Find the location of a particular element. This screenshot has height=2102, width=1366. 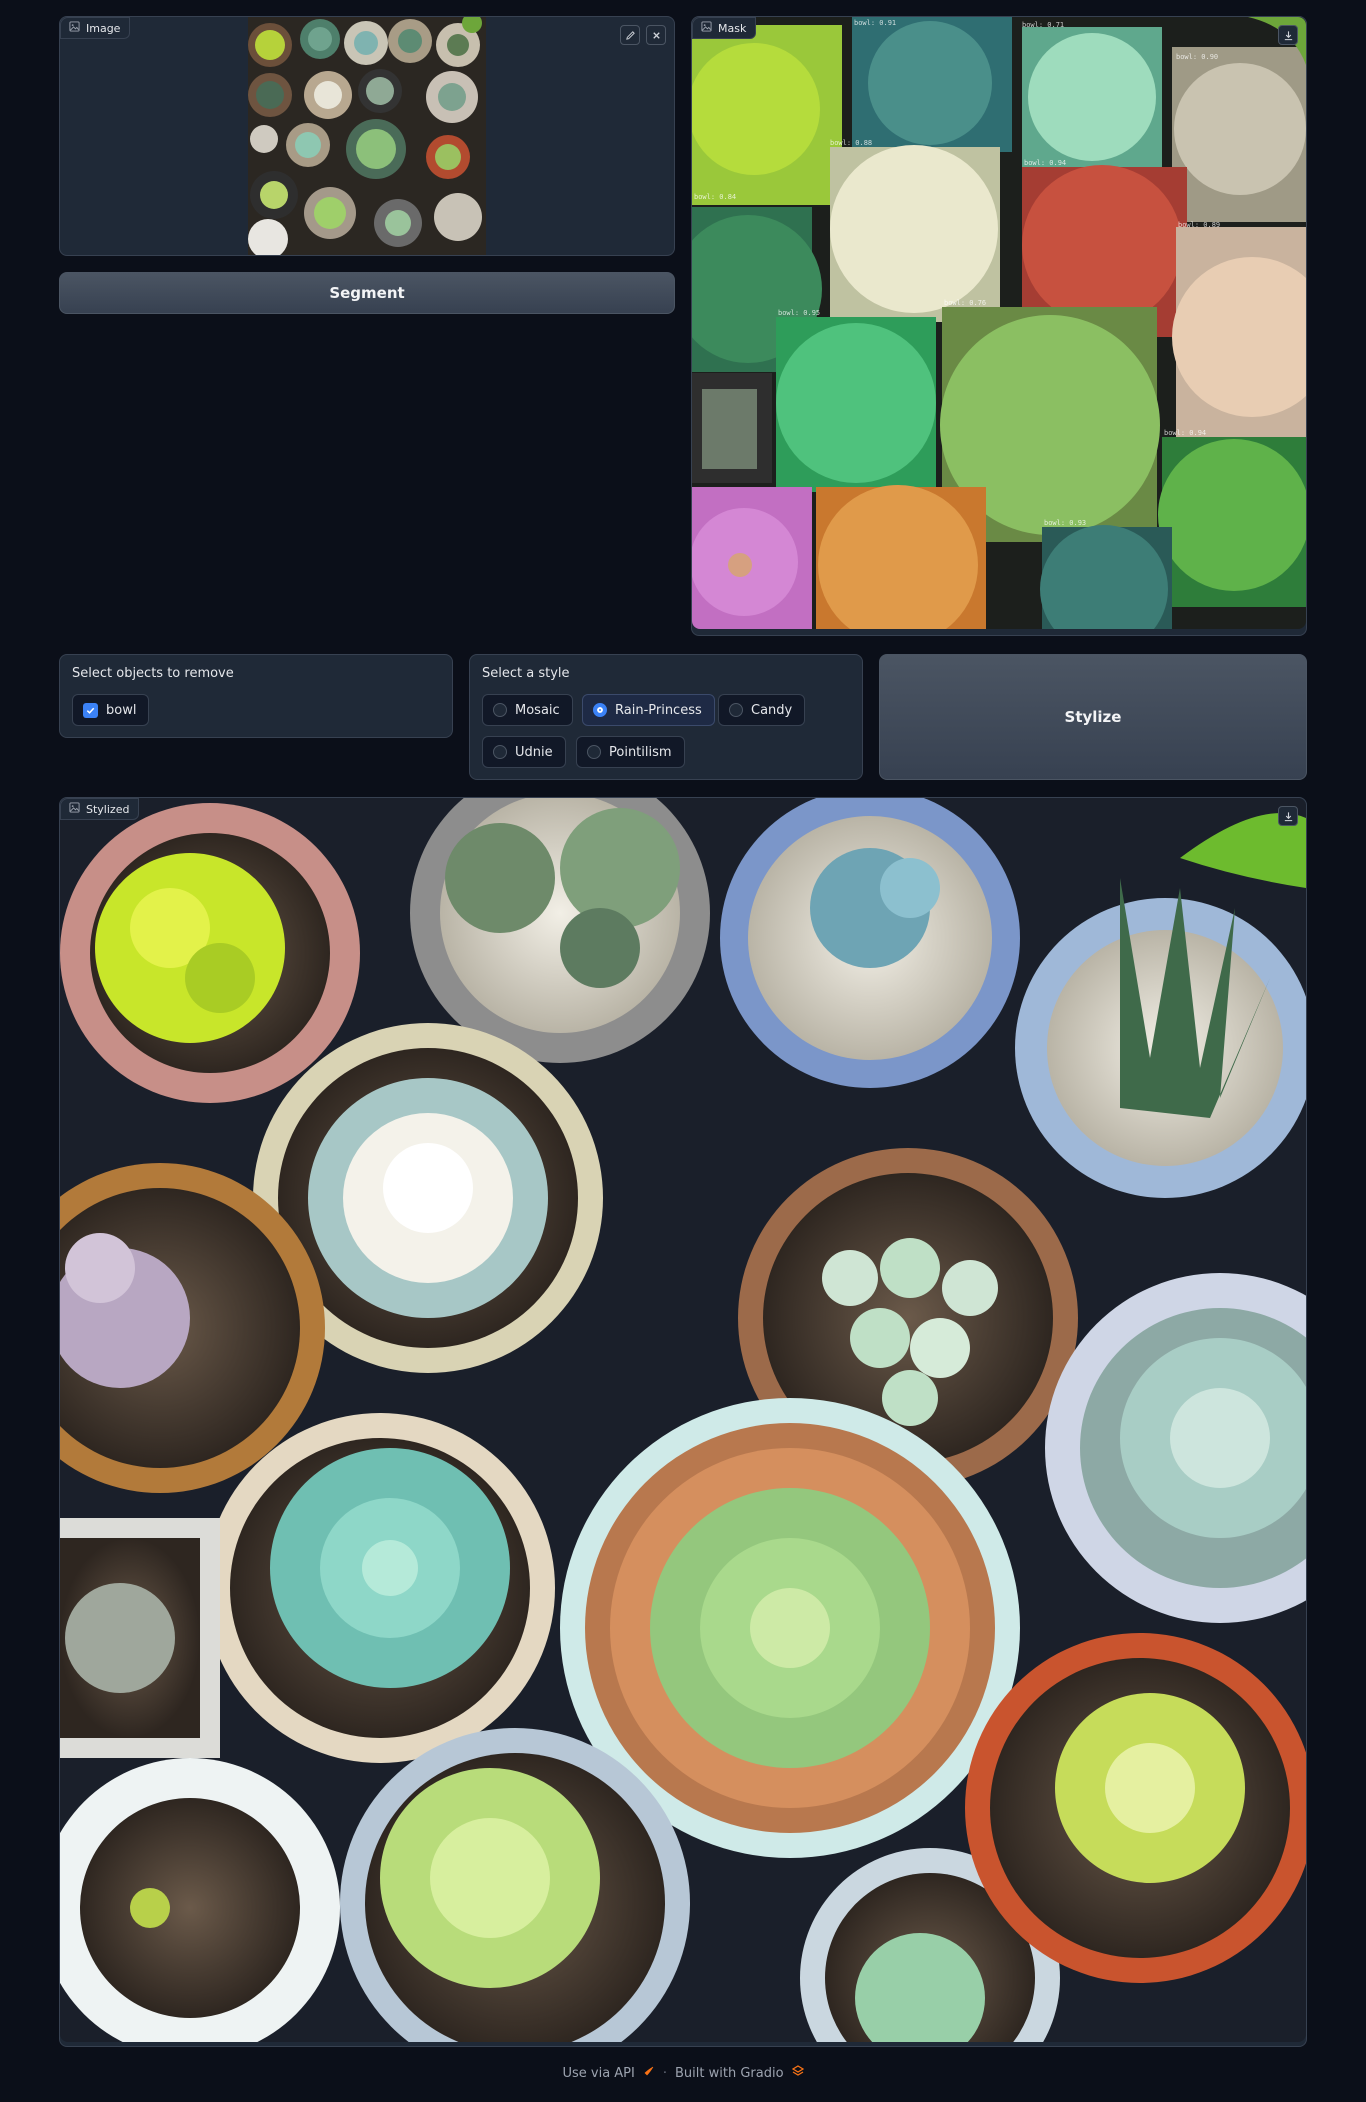

mask-score: bowl: 0.71 is located at coordinates (1043, 25).